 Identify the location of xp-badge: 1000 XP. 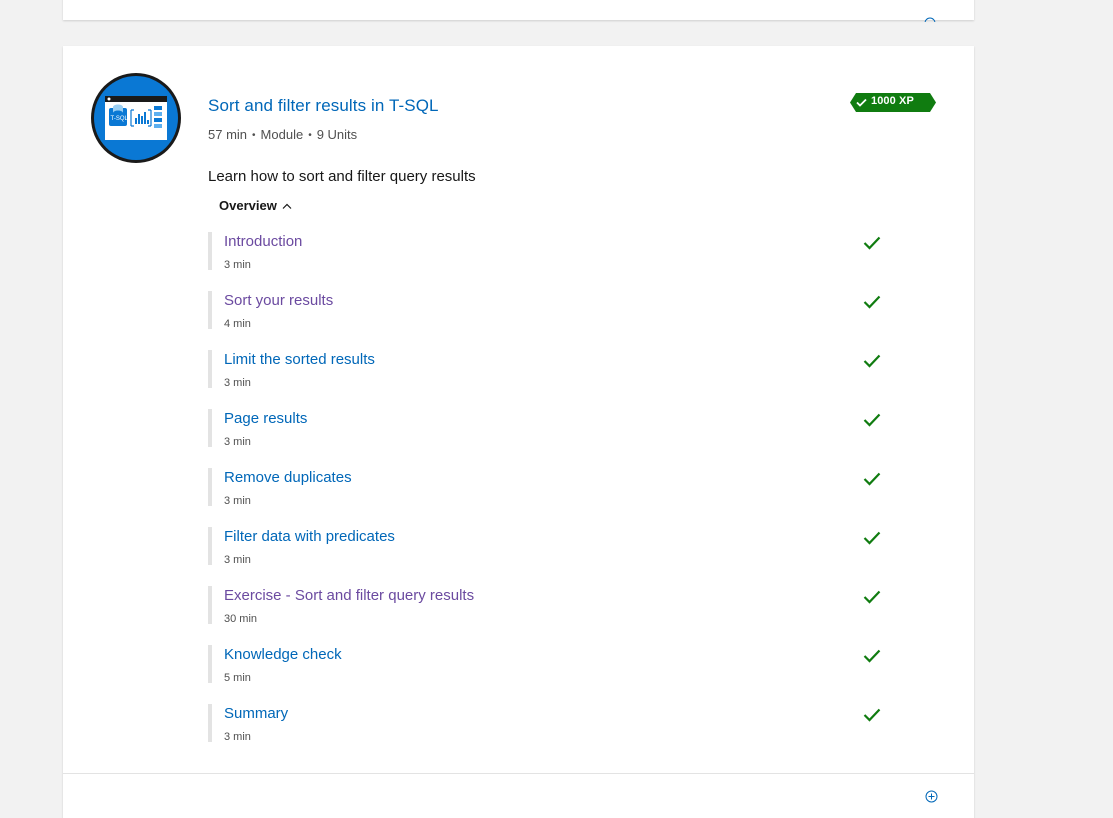
(893, 102).